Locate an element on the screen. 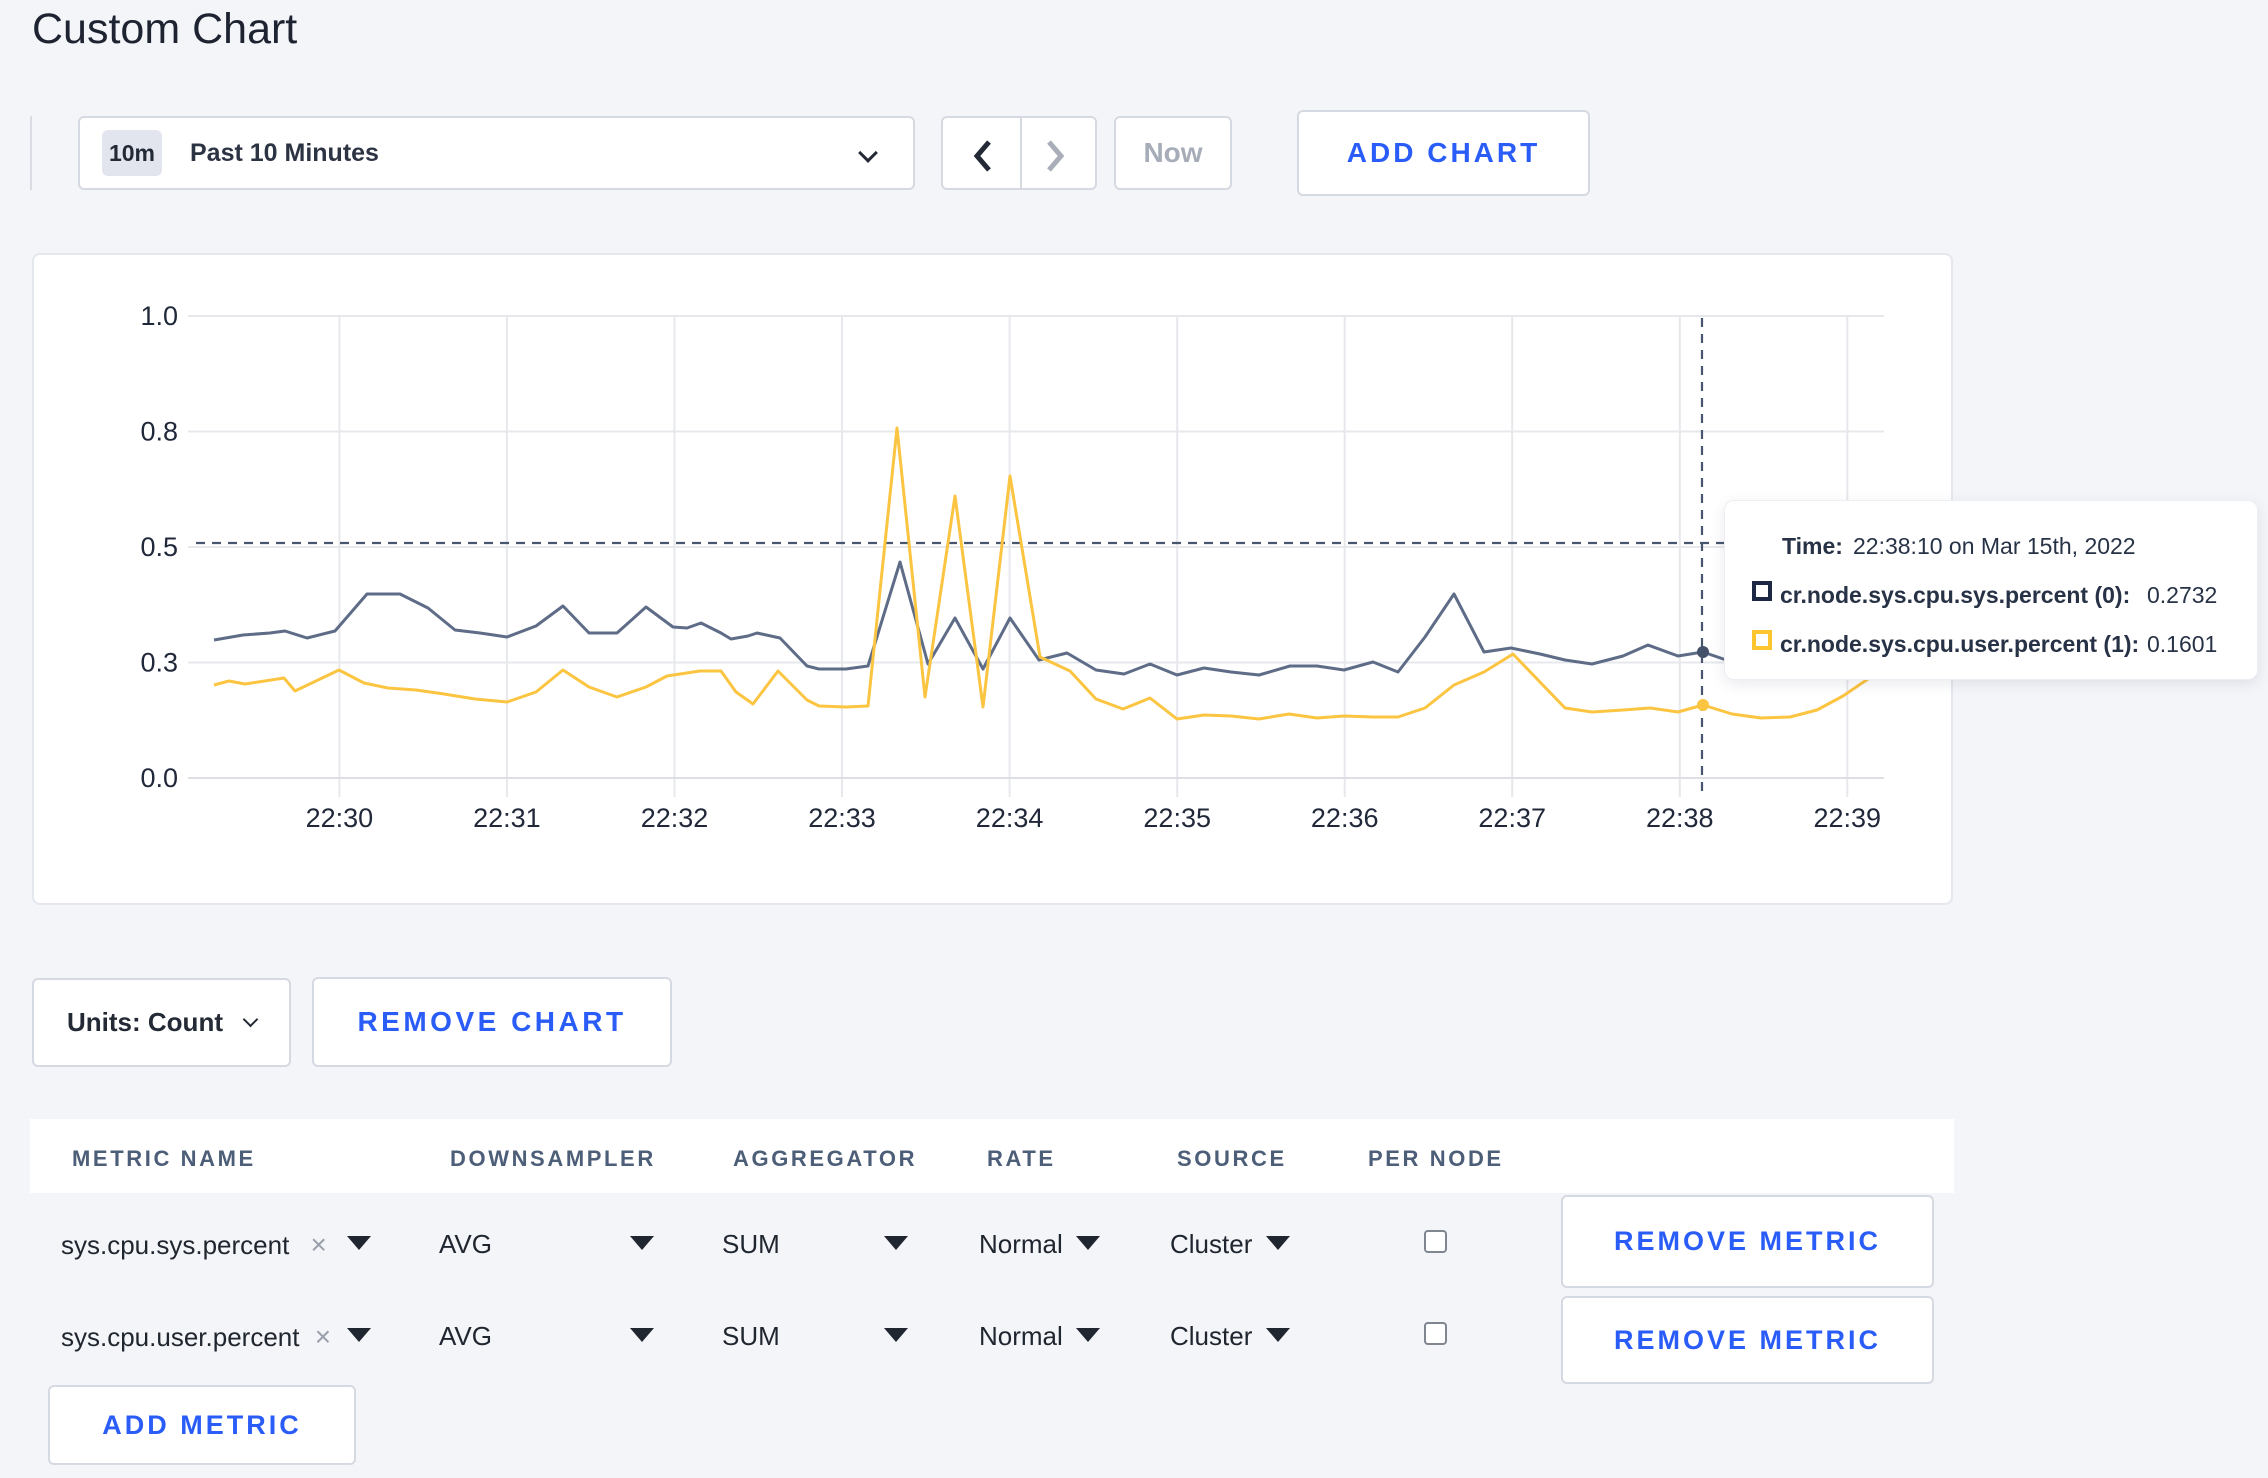 This screenshot has width=2268, height=1478. svg-text: 0.8 is located at coordinates (159, 432).